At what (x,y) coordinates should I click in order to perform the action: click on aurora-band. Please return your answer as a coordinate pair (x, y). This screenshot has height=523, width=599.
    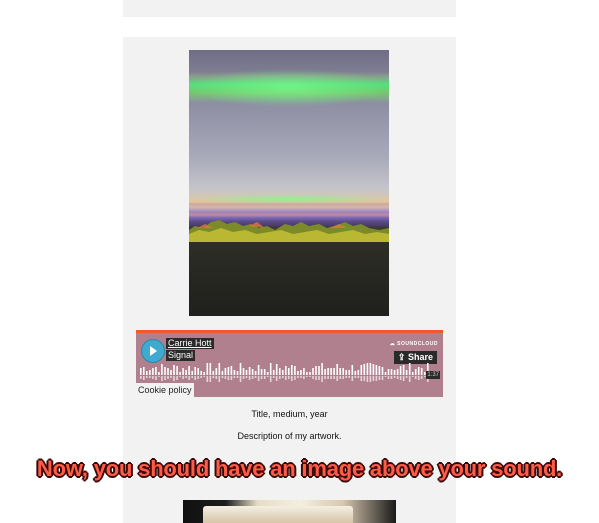
    Looking at the image, I should click on (289, 88).